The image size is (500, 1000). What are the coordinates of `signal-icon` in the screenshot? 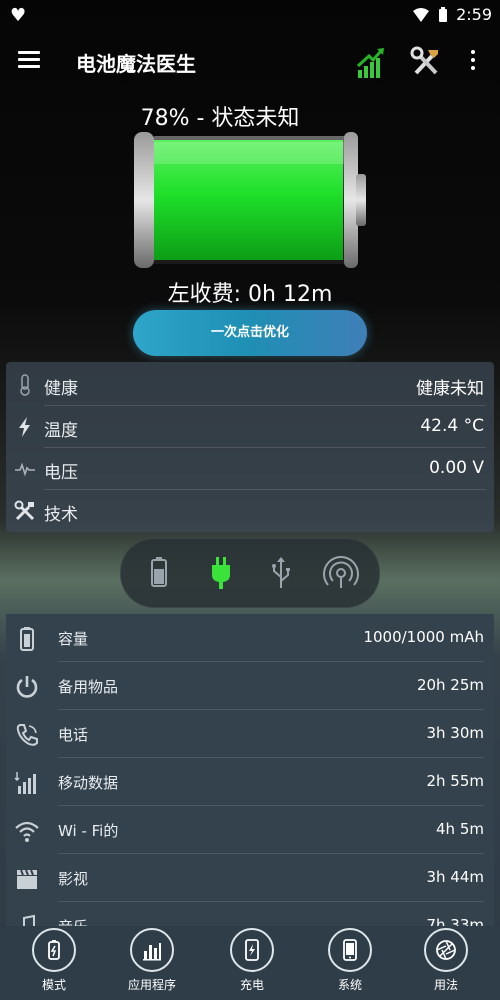 It's located at (25, 783).